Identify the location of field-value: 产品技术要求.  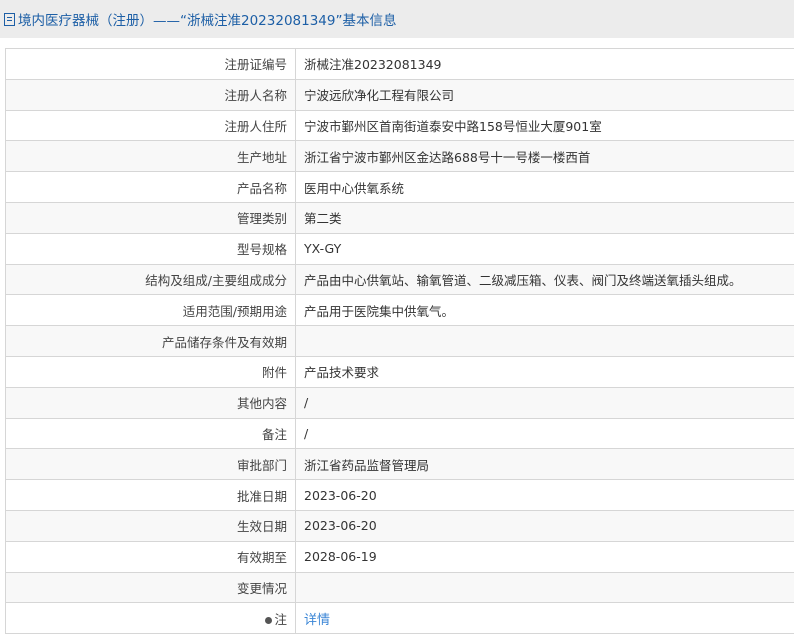
(544, 371).